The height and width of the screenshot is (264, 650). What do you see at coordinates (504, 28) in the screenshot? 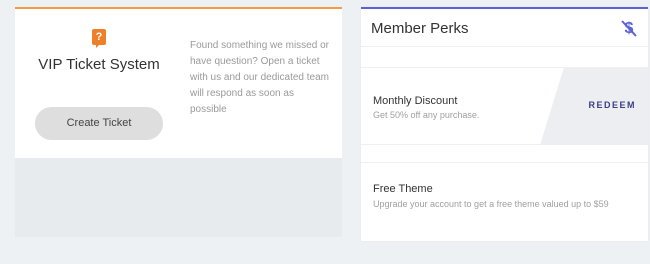
I see `member-perks-header: Member Perks $` at bounding box center [504, 28].